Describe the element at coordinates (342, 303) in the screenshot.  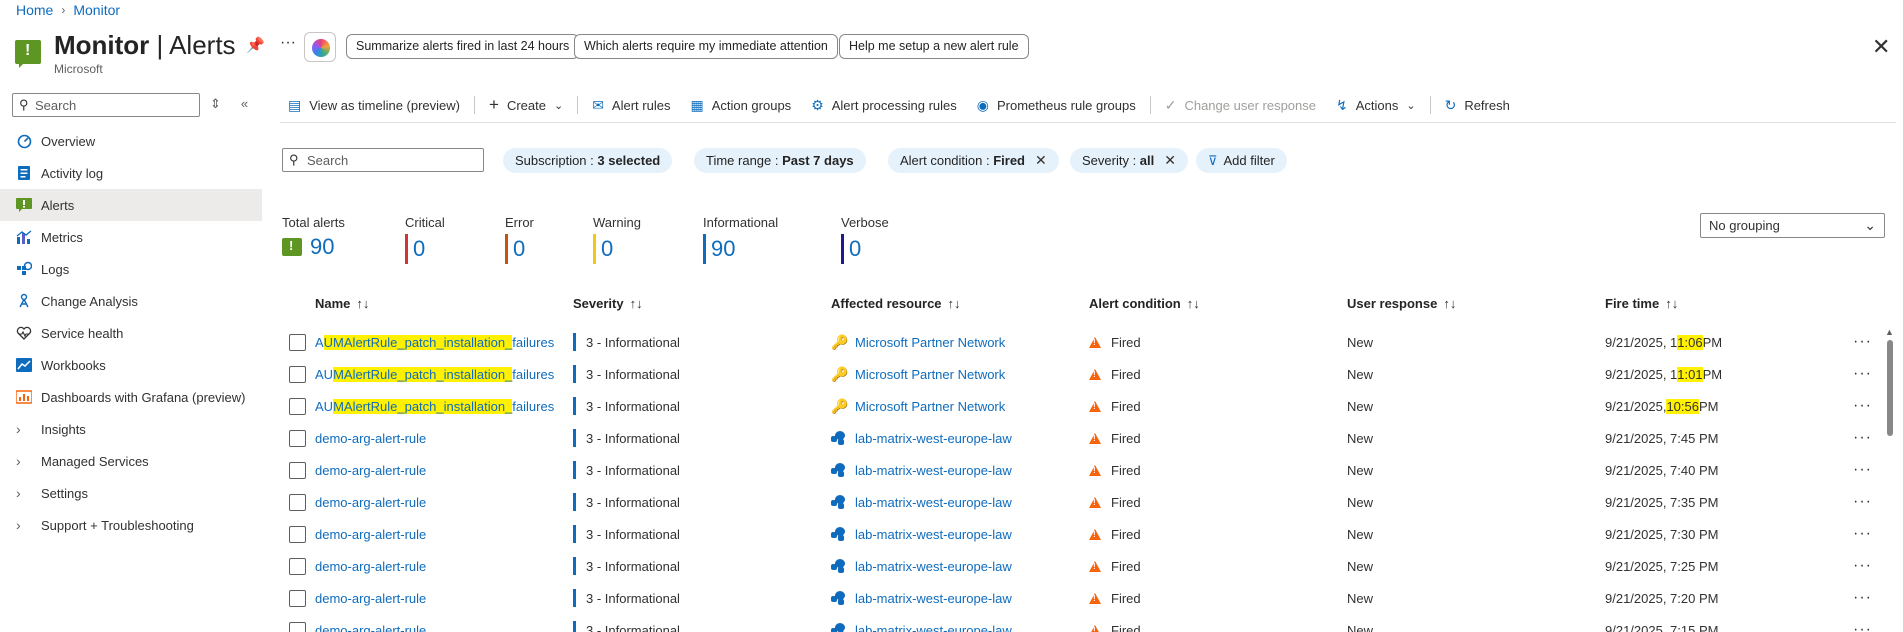
I see `column-header-name: Name ↑↓` at that location.